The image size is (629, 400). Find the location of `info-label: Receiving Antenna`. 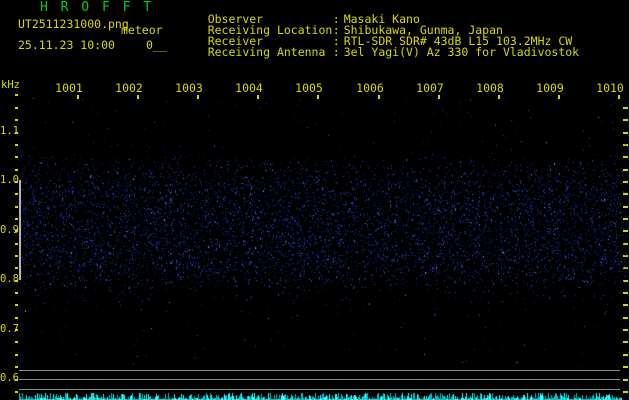

info-label: Receiving Antenna is located at coordinates (266, 52).